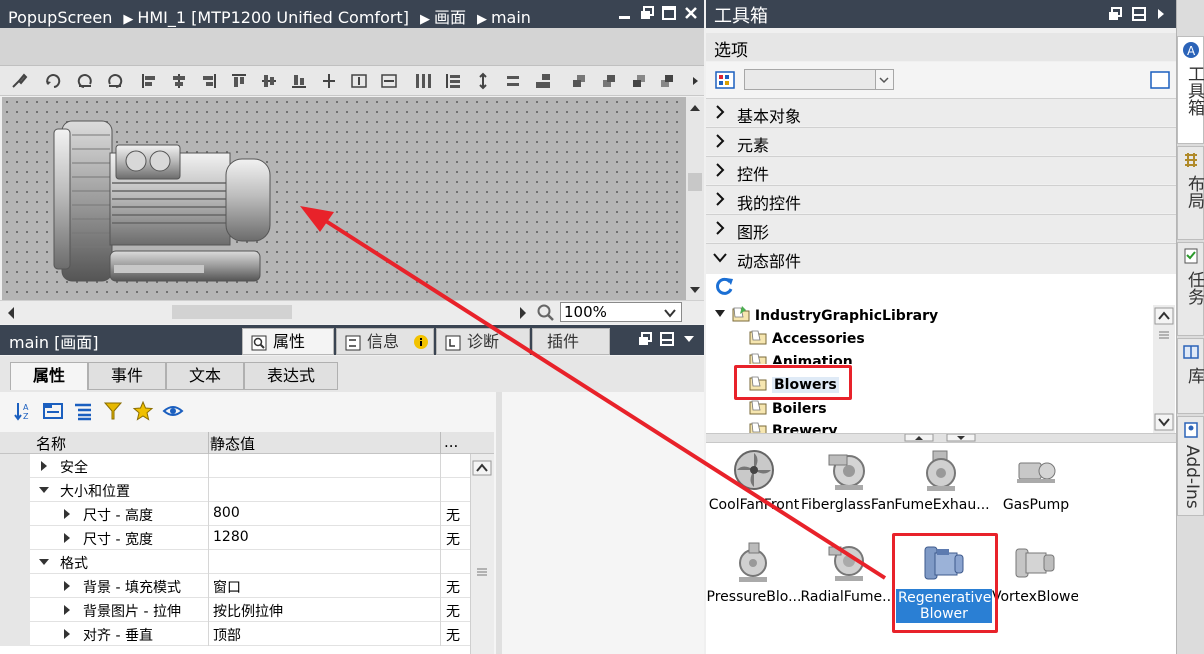 The image size is (1204, 654). I want to click on table-row: 安全, so click(235, 466).